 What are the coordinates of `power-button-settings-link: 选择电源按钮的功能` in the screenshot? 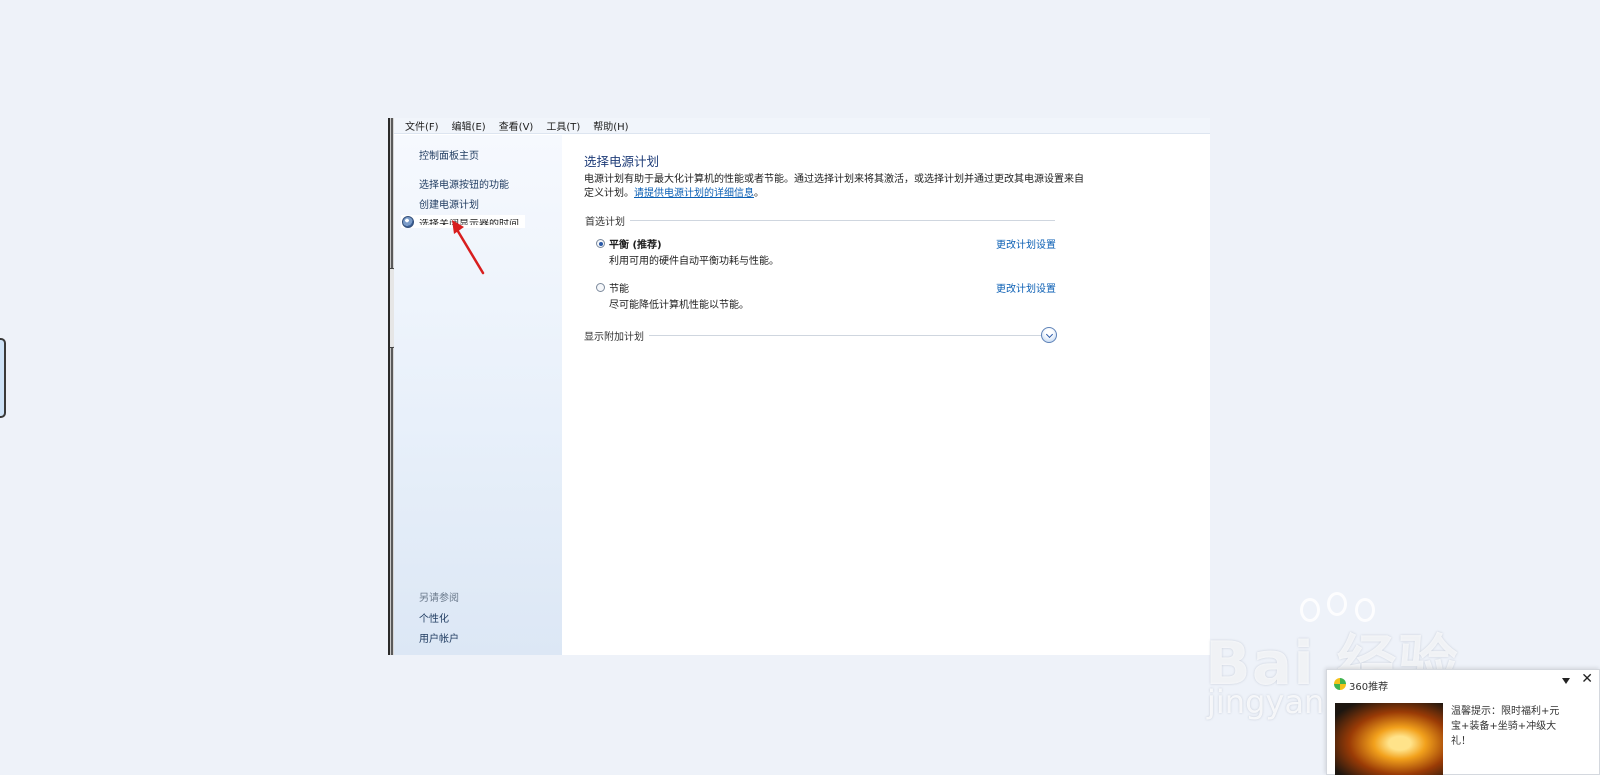 It's located at (464, 183).